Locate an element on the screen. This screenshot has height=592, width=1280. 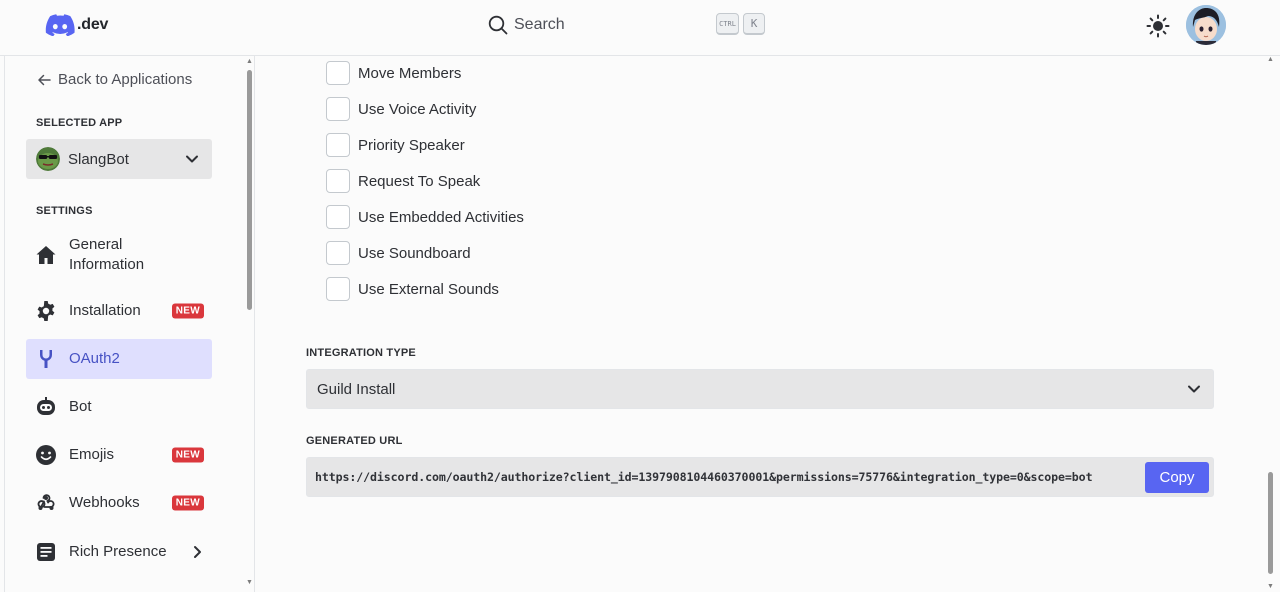
app-selector: SlangBot is located at coordinates (119, 159).